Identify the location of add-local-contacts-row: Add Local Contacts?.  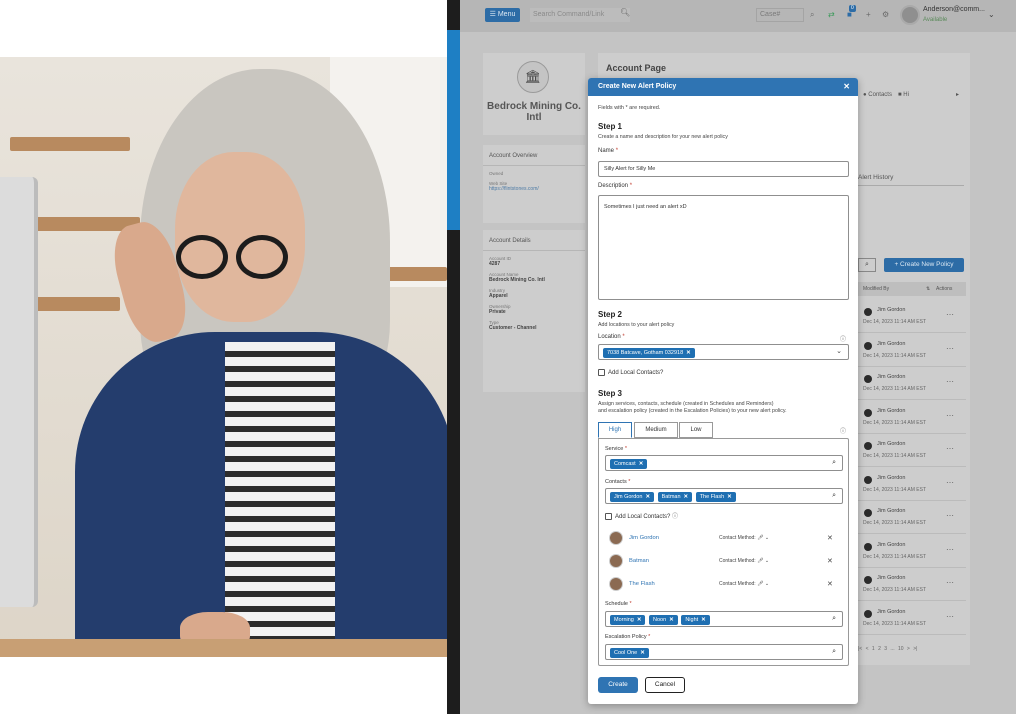
(630, 372).